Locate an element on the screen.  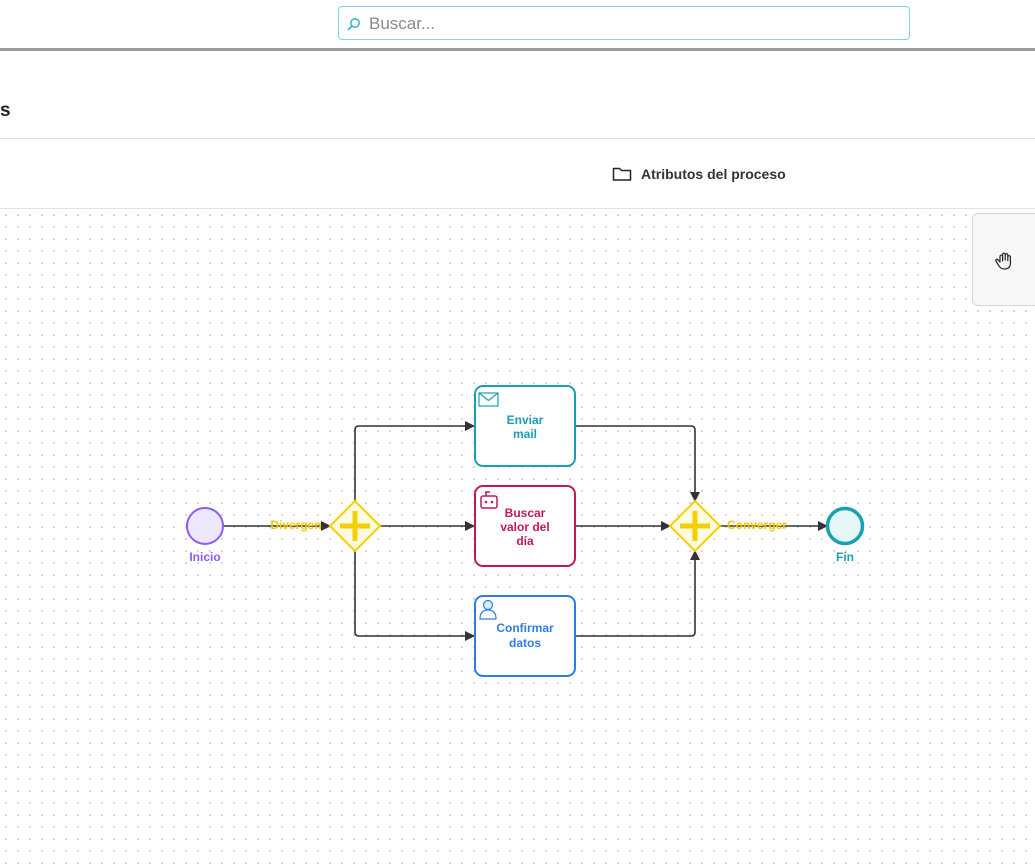
flow-diverge-to-user is located at coordinates (414, 596).